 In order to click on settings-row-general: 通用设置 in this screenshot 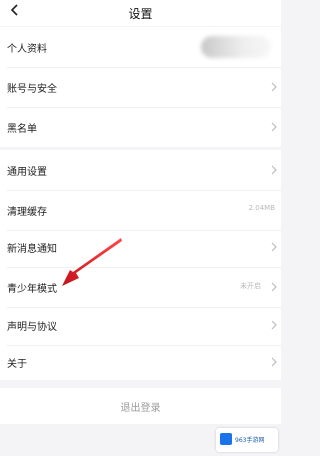, I will do `click(140, 170)`.